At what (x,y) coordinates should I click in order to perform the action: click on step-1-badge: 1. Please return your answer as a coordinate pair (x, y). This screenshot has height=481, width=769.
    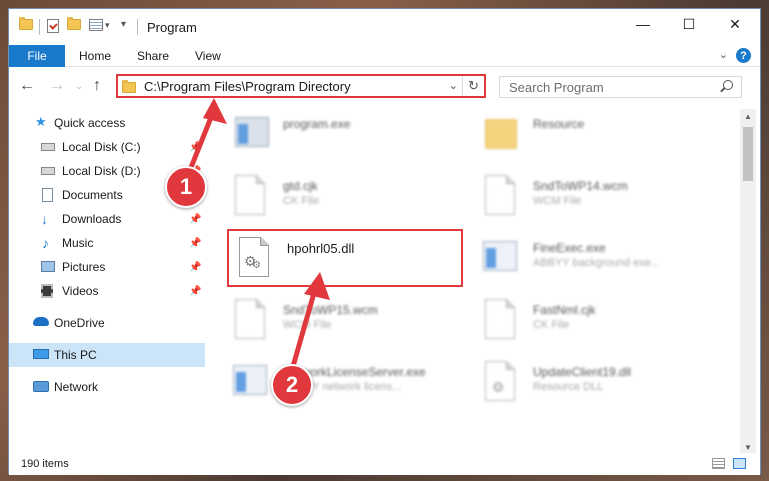
    Looking at the image, I should click on (186, 187).